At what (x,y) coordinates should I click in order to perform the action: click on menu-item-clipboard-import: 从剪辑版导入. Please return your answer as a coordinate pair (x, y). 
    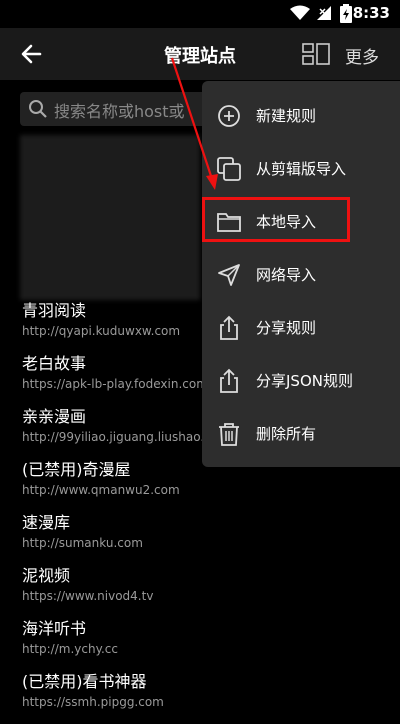
    Looking at the image, I should click on (301, 168).